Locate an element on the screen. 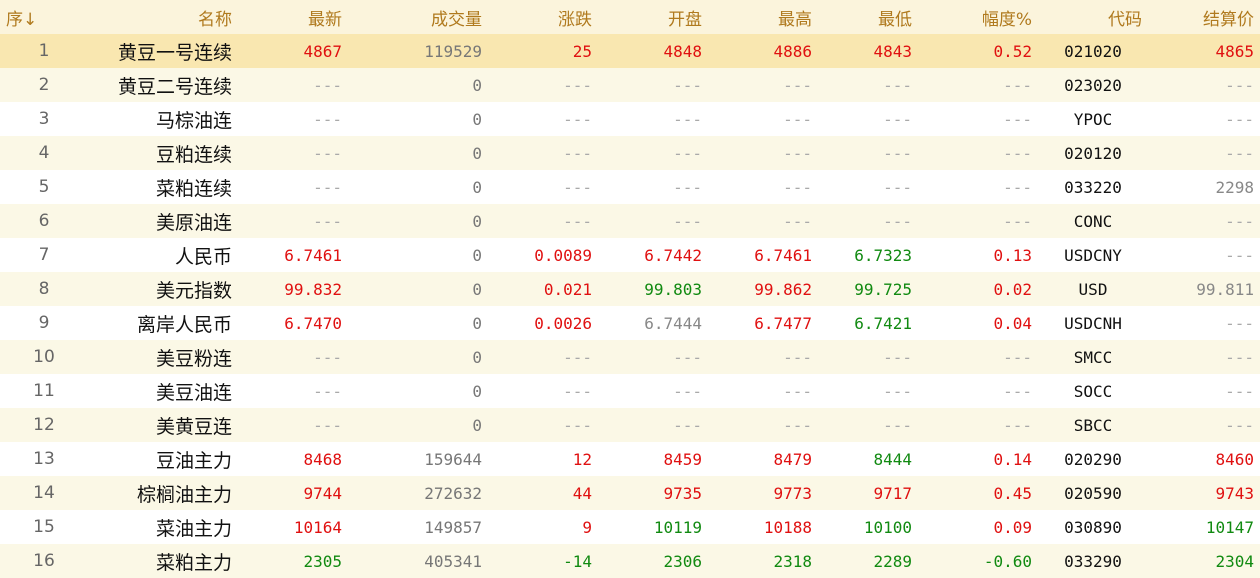 The image size is (1260, 578). row-high: 9773 is located at coordinates (792, 493).